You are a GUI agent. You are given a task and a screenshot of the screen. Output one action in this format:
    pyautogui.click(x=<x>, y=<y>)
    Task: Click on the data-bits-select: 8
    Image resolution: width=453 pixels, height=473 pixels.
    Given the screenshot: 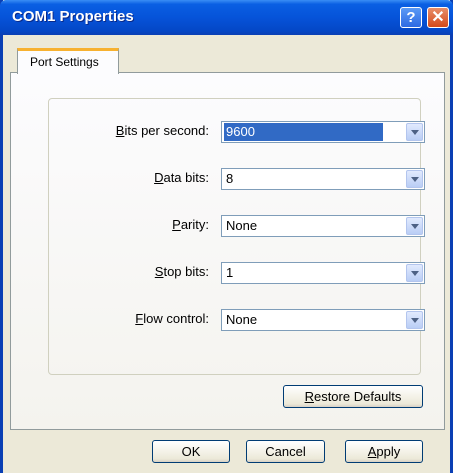 What is the action you would take?
    pyautogui.click(x=323, y=179)
    